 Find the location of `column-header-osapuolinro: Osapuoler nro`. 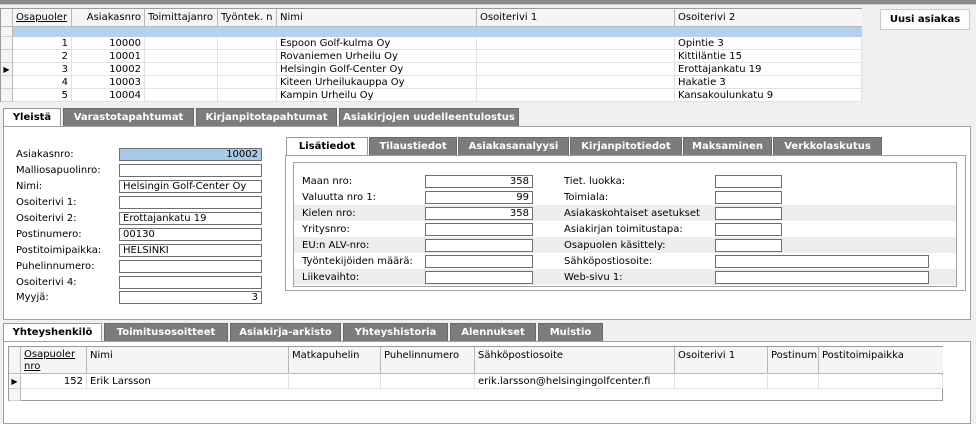

column-header-osapuolinro: Osapuoler nro is located at coordinates (54, 360).